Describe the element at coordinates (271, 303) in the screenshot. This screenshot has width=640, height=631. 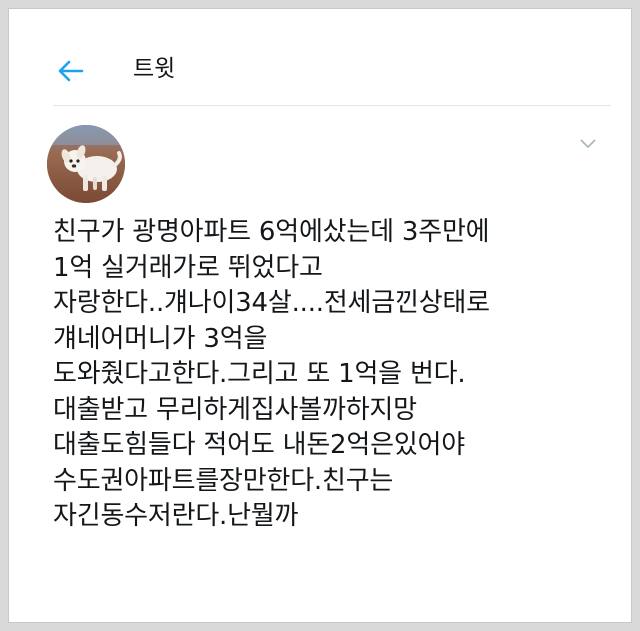
I see `tweet-line: 자랑한다..걔나이34살....전세금낀상태로` at that location.